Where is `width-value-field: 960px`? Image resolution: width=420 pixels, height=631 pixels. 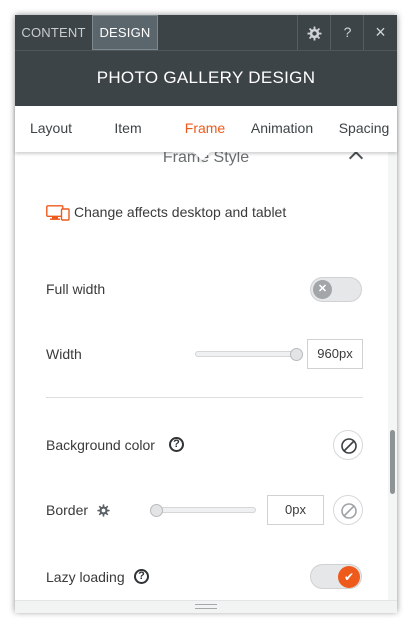 width-value-field: 960px is located at coordinates (335, 354).